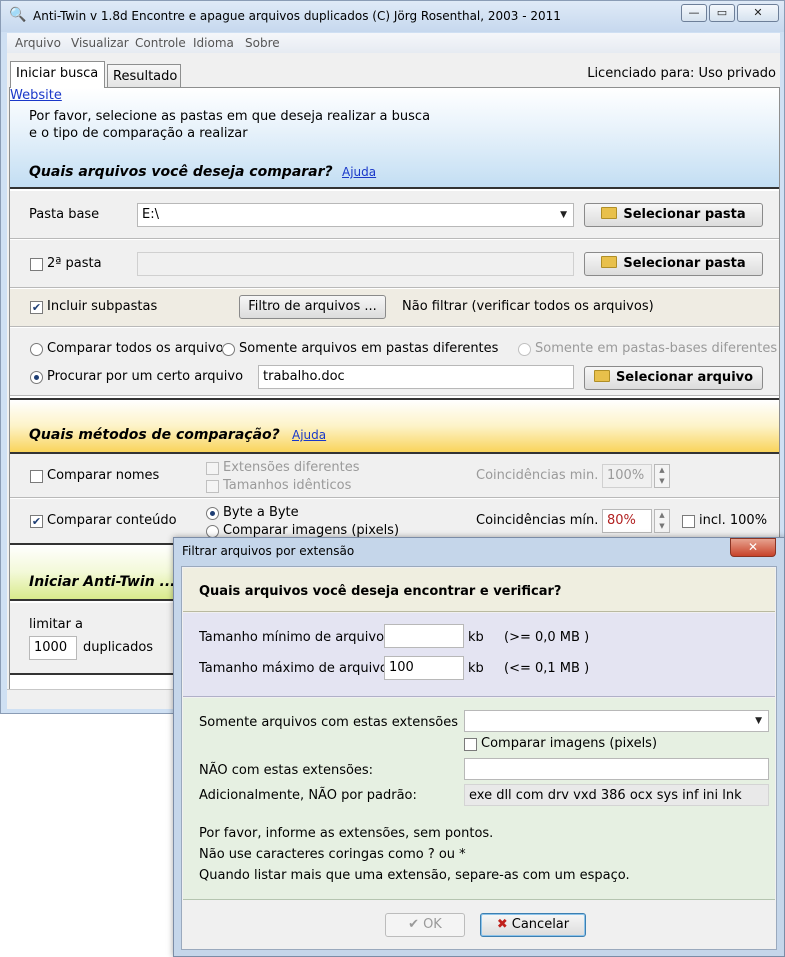 This screenshot has width=785, height=957. I want to click on menu-sobre: Sobre, so click(262, 43).